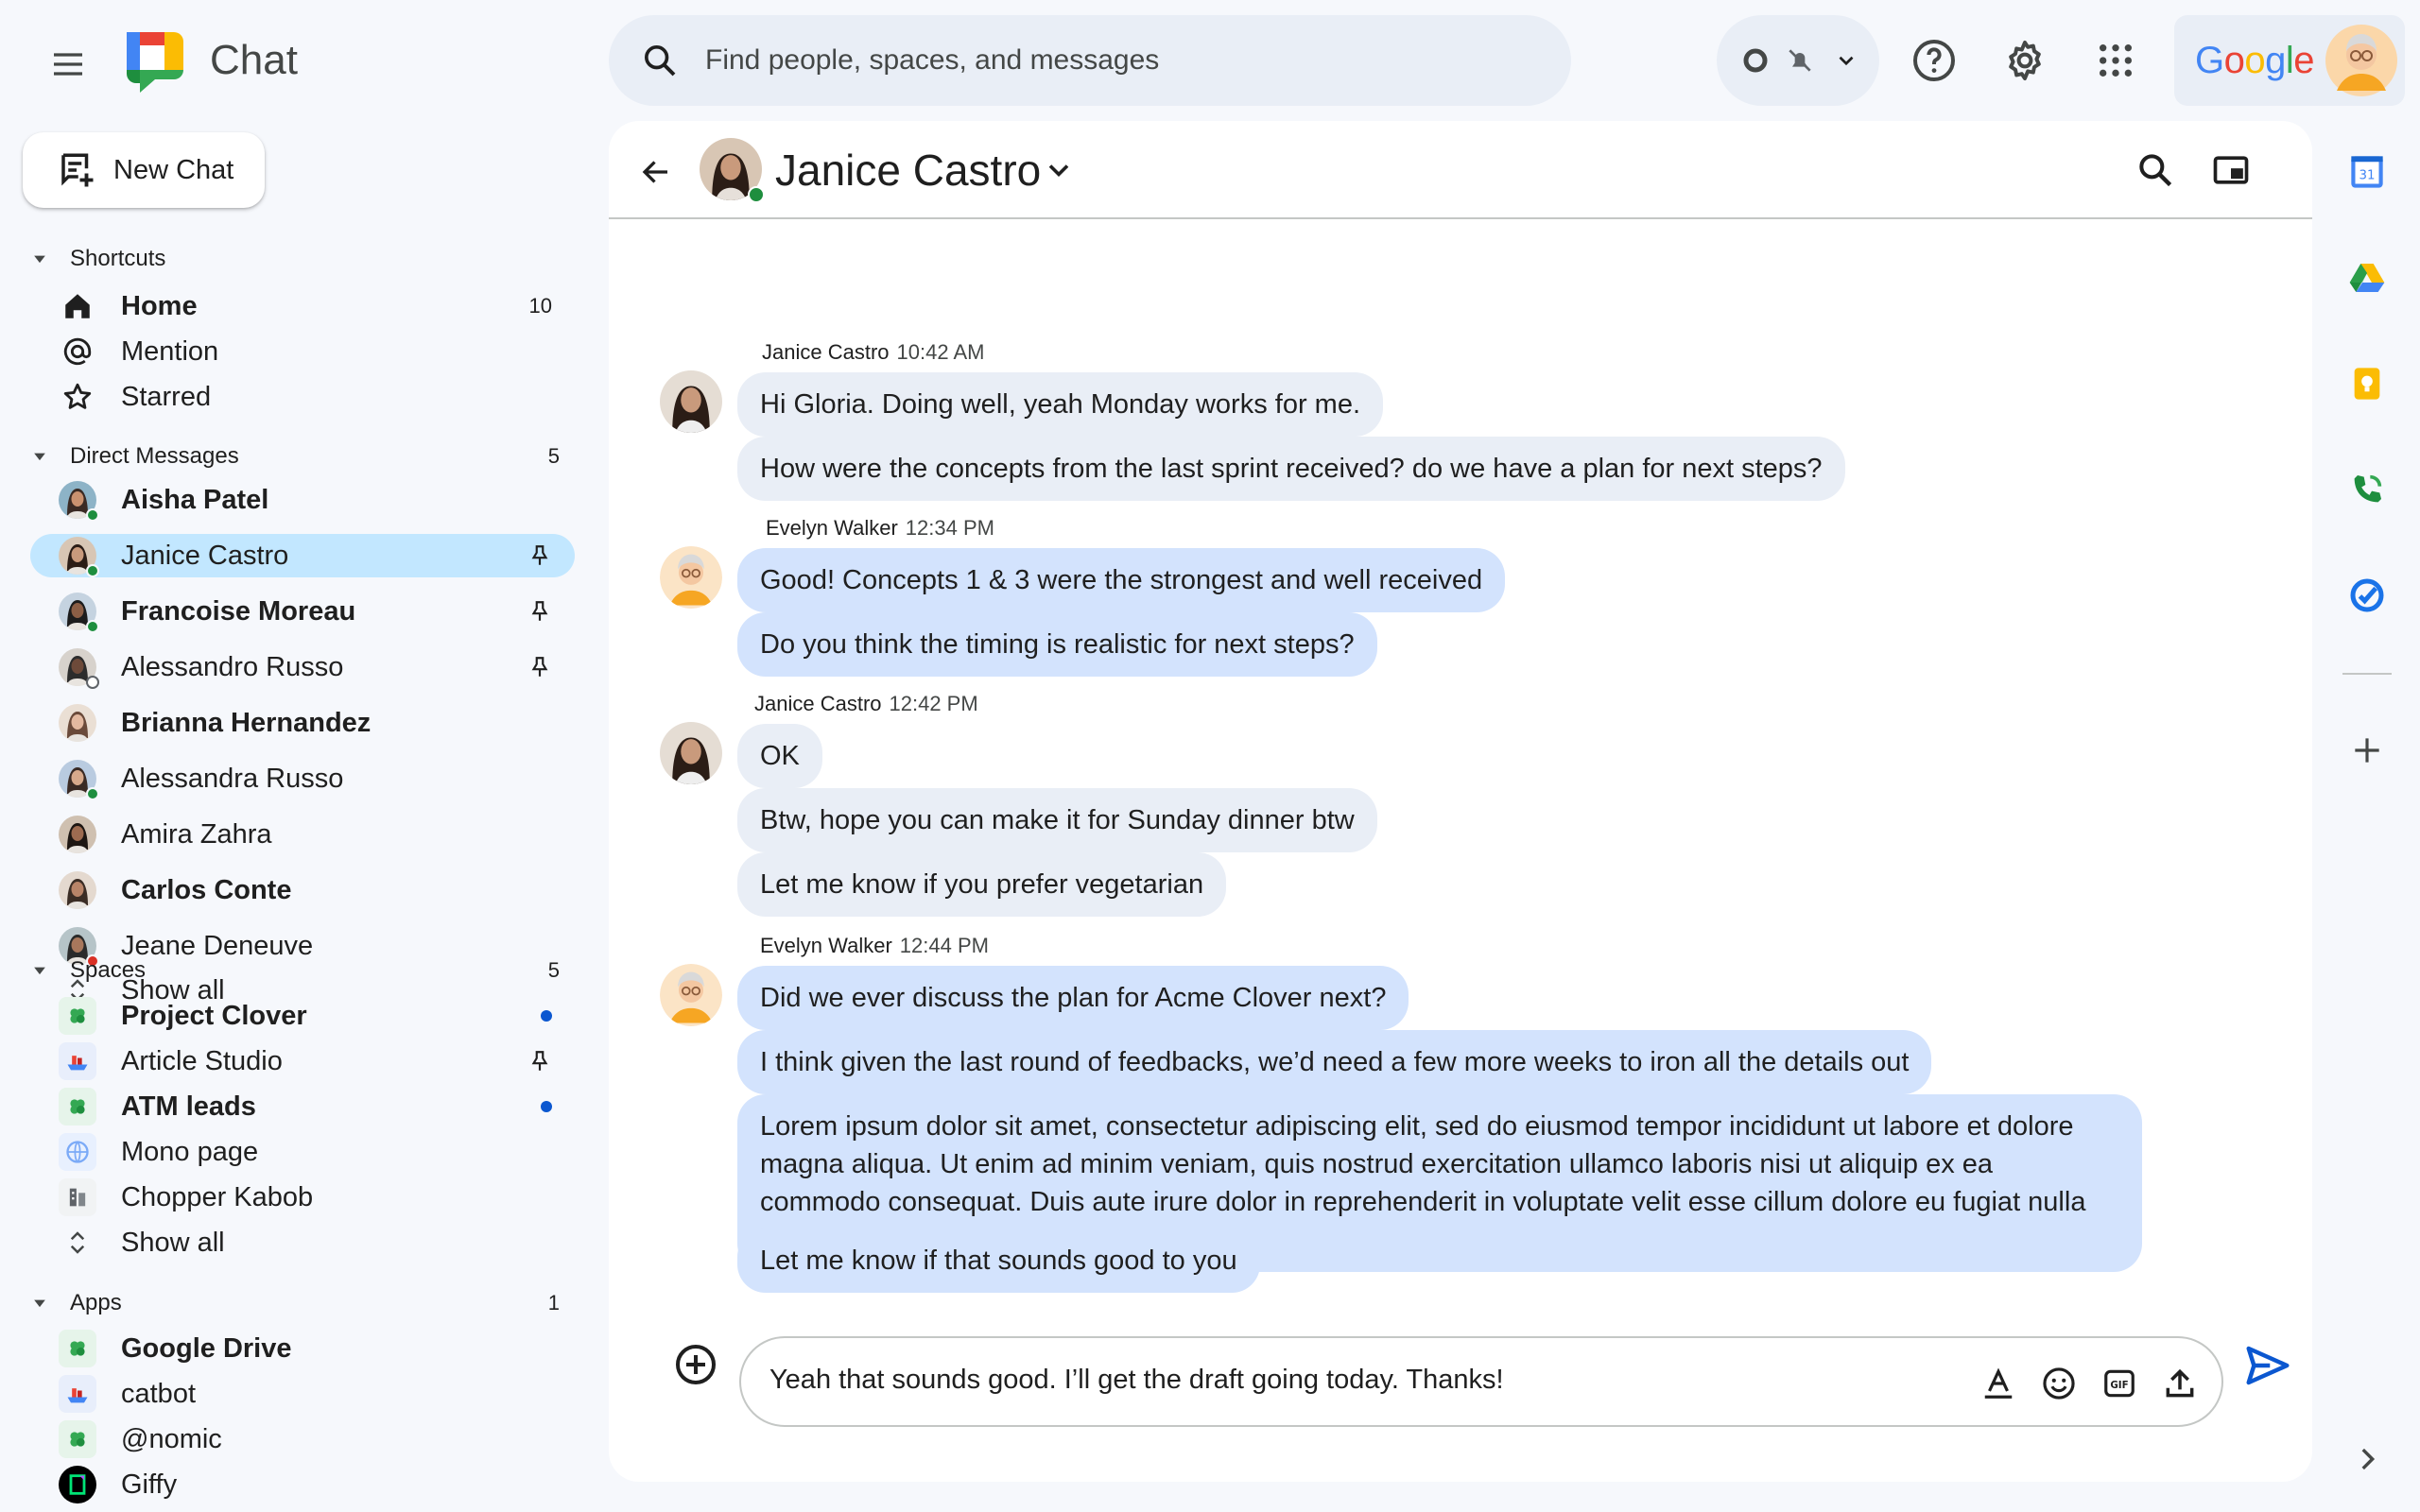 This screenshot has width=2420, height=1512. Describe the element at coordinates (302, 723) in the screenshot. I see `dm-brianna-hernandez: Brianna Hernandez` at that location.